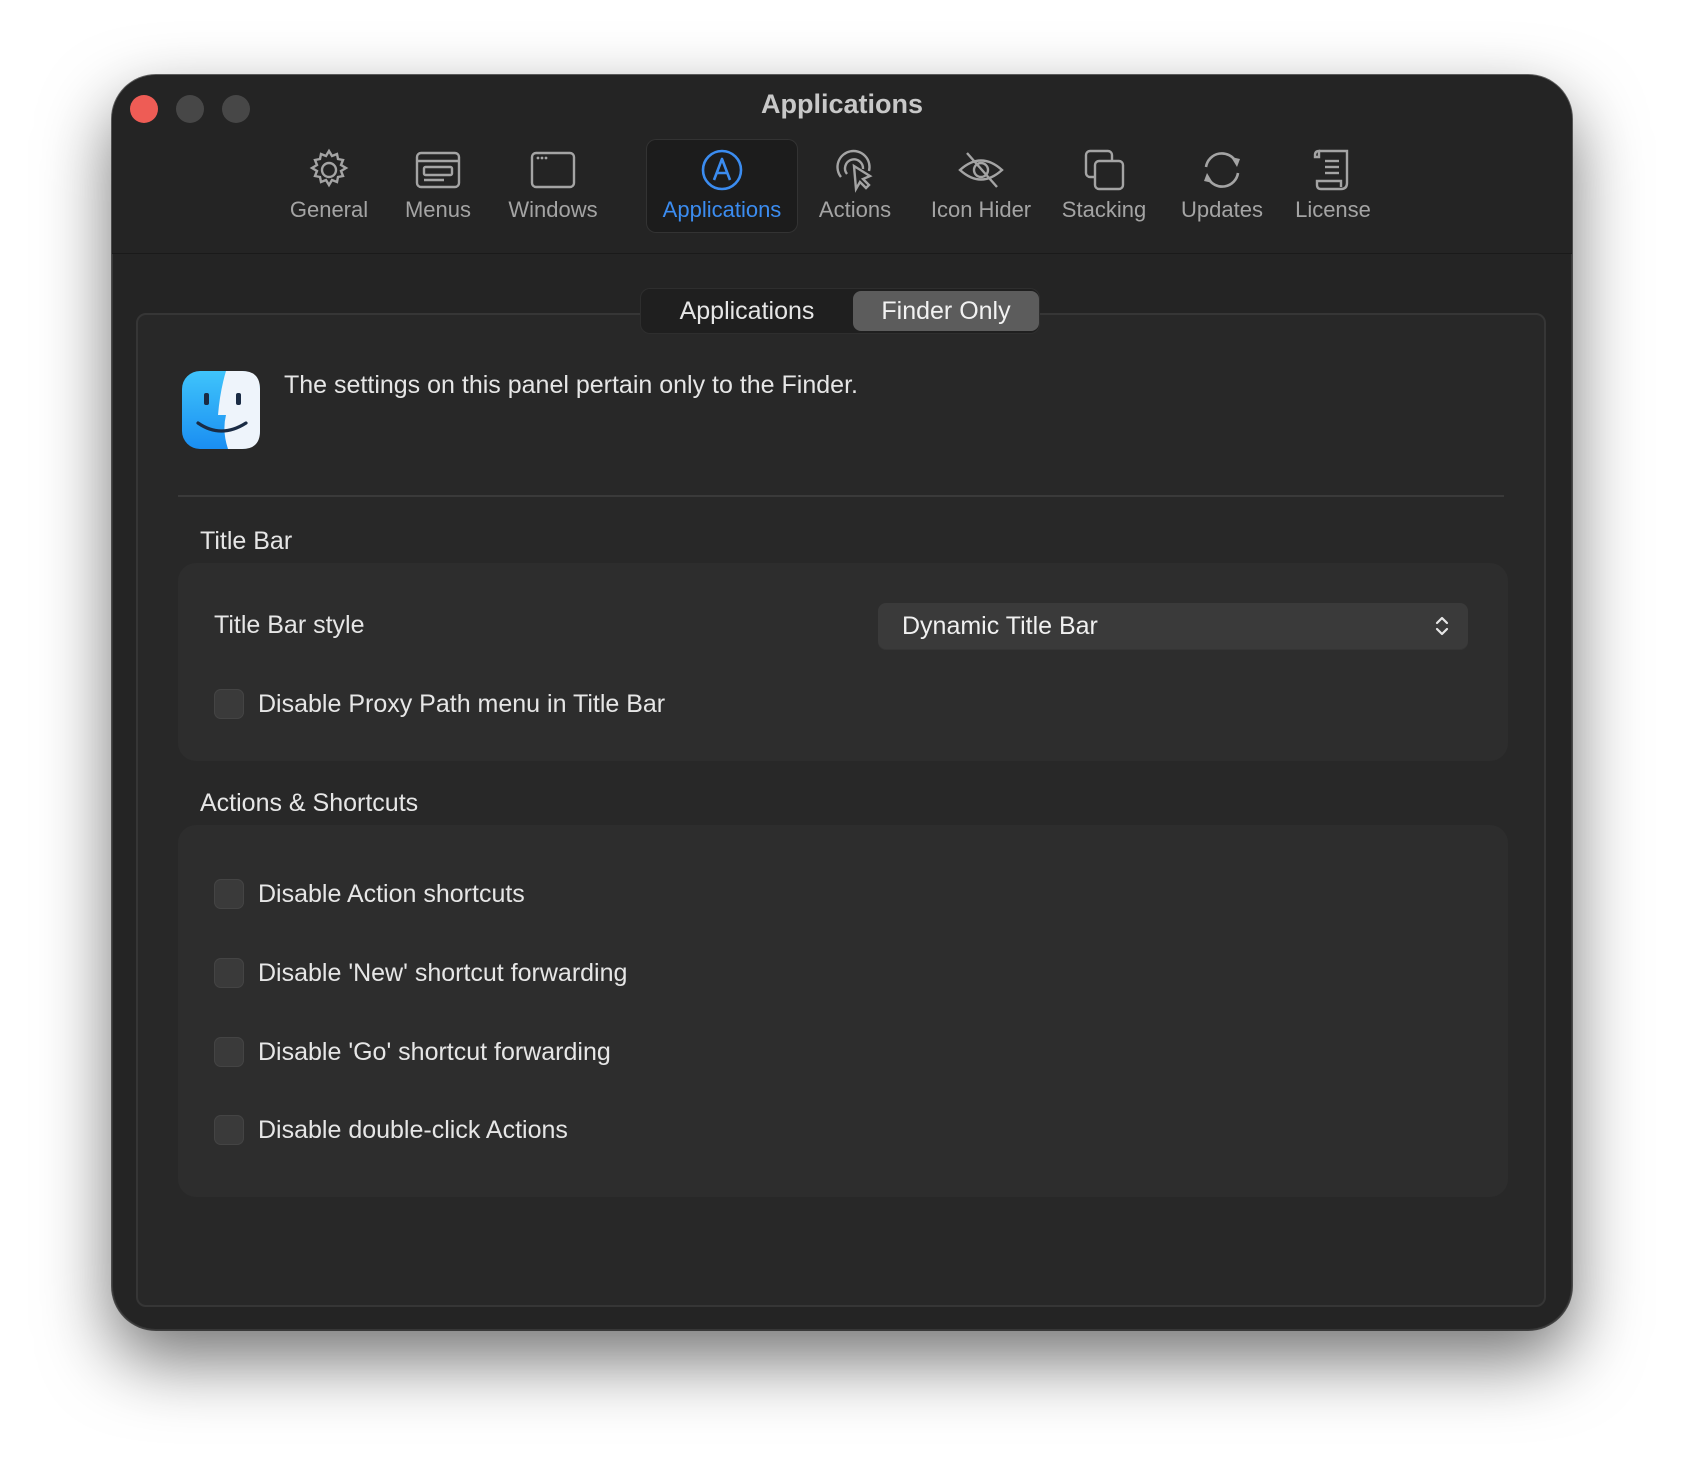 The image size is (1684, 1480). Describe the element at coordinates (309, 803) in the screenshot. I see `section-title-actions-shortcuts: Actions & Shortcuts` at that location.